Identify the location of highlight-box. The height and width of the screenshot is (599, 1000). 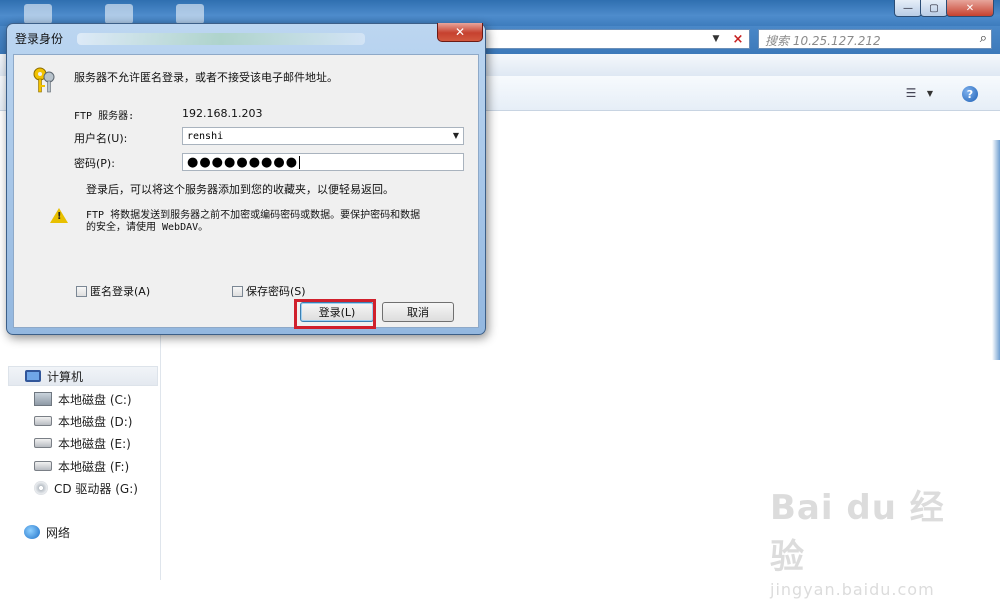
(335, 314).